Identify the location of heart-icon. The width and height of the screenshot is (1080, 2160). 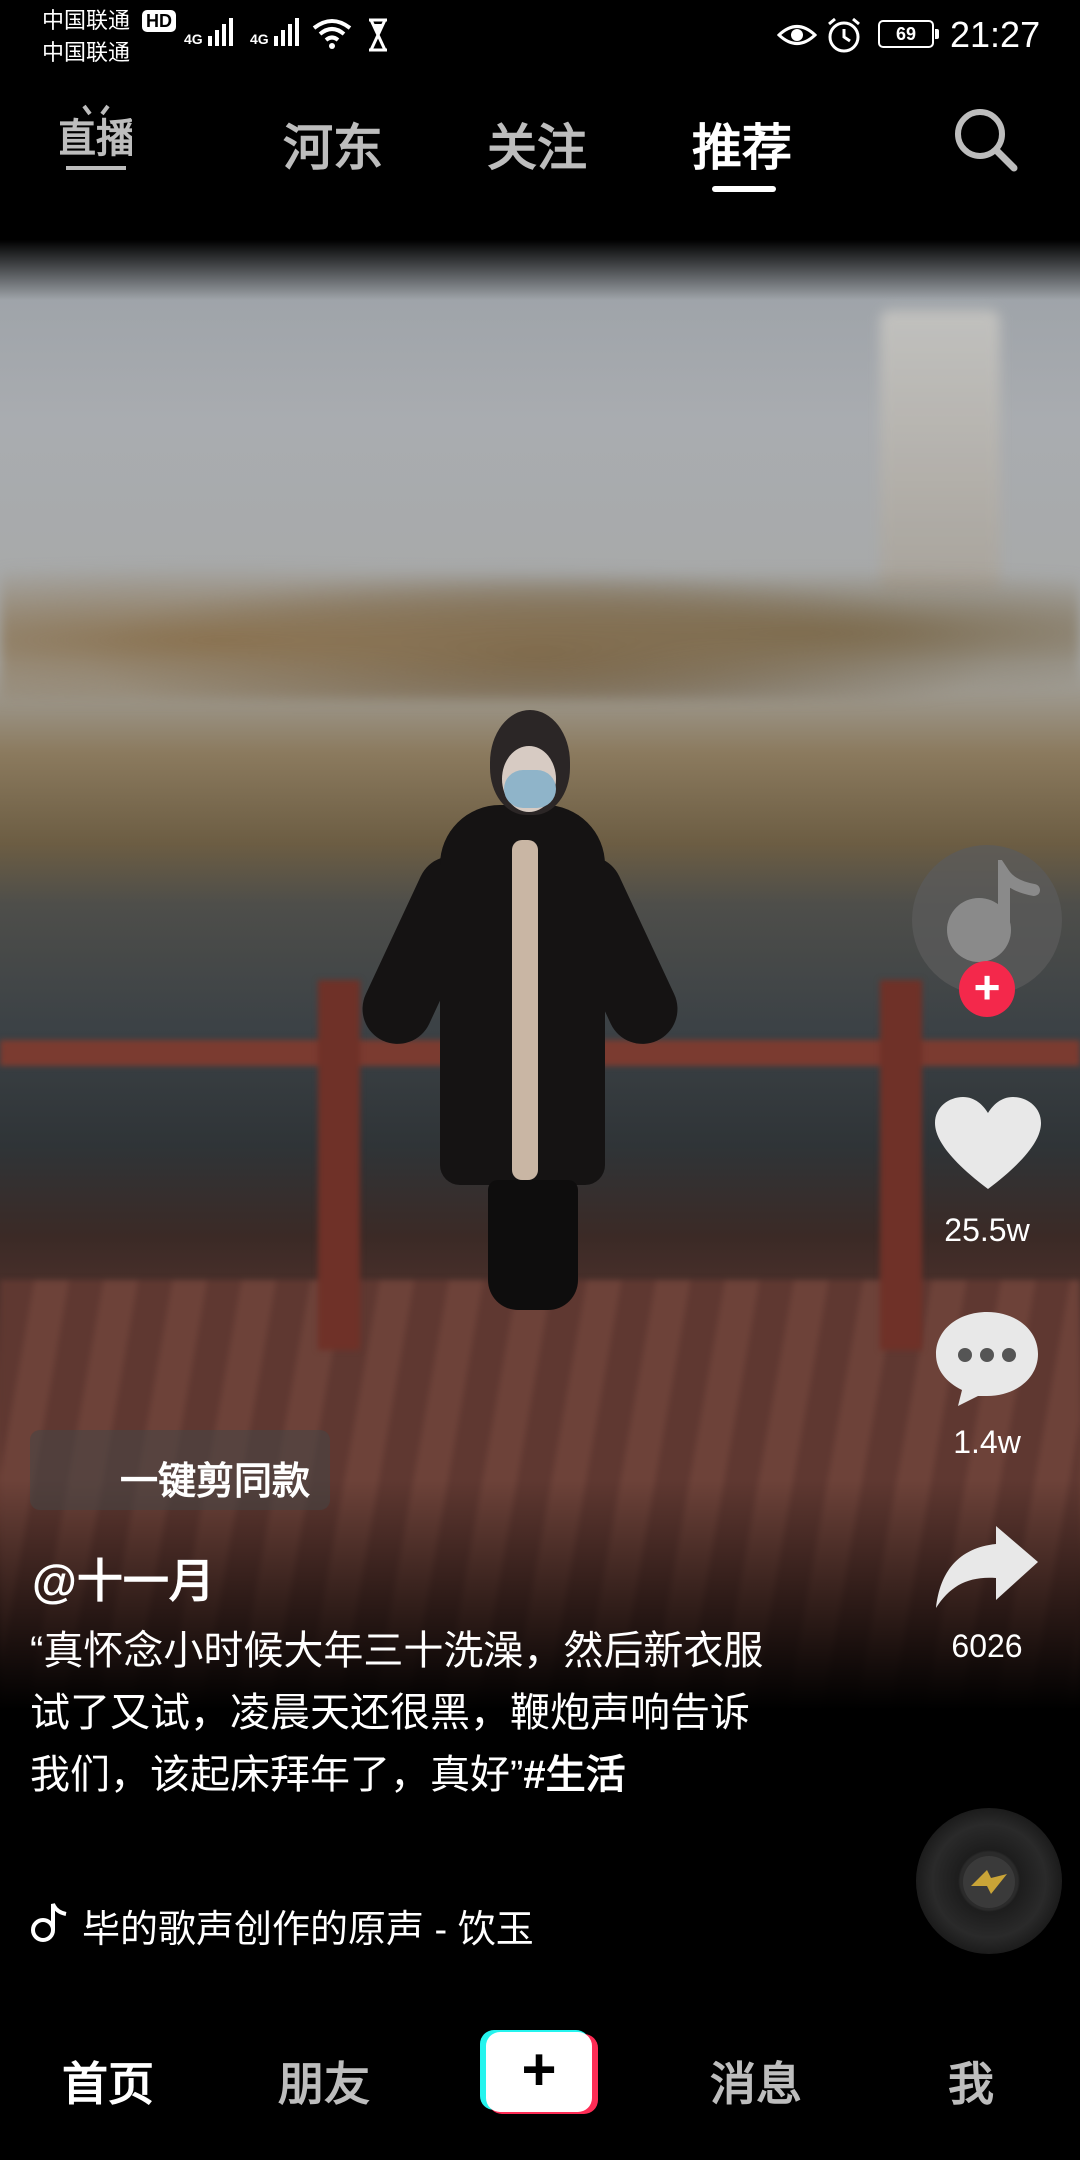
(988, 1145).